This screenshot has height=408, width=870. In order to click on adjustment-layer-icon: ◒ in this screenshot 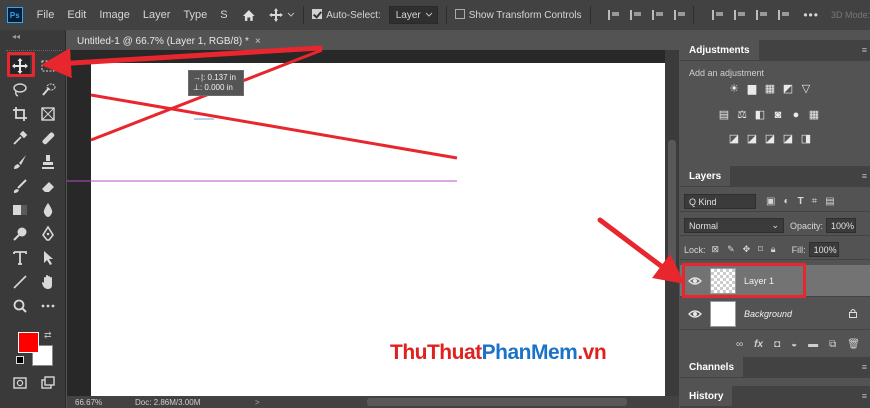, I will do `click(794, 344)`.